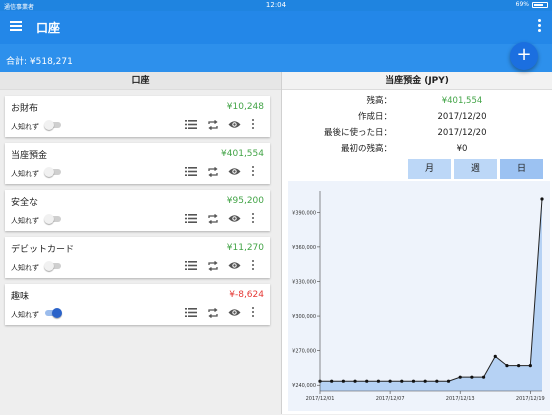 Image resolution: width=552 pixels, height=415 pixels. What do you see at coordinates (137, 163) in the screenshot?
I see `account-card-2: 当座預金 ¥401,554 人知れず` at bounding box center [137, 163].